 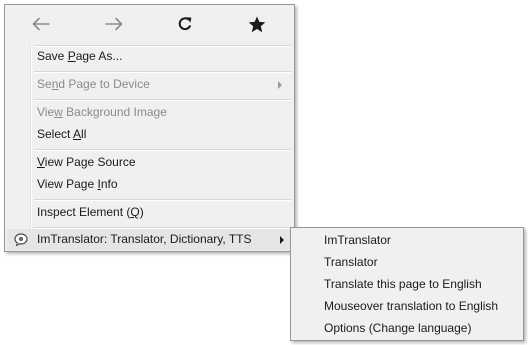 What do you see at coordinates (84, 212) in the screenshot?
I see `inspect-label-pre: Inspect Element (` at bounding box center [84, 212].